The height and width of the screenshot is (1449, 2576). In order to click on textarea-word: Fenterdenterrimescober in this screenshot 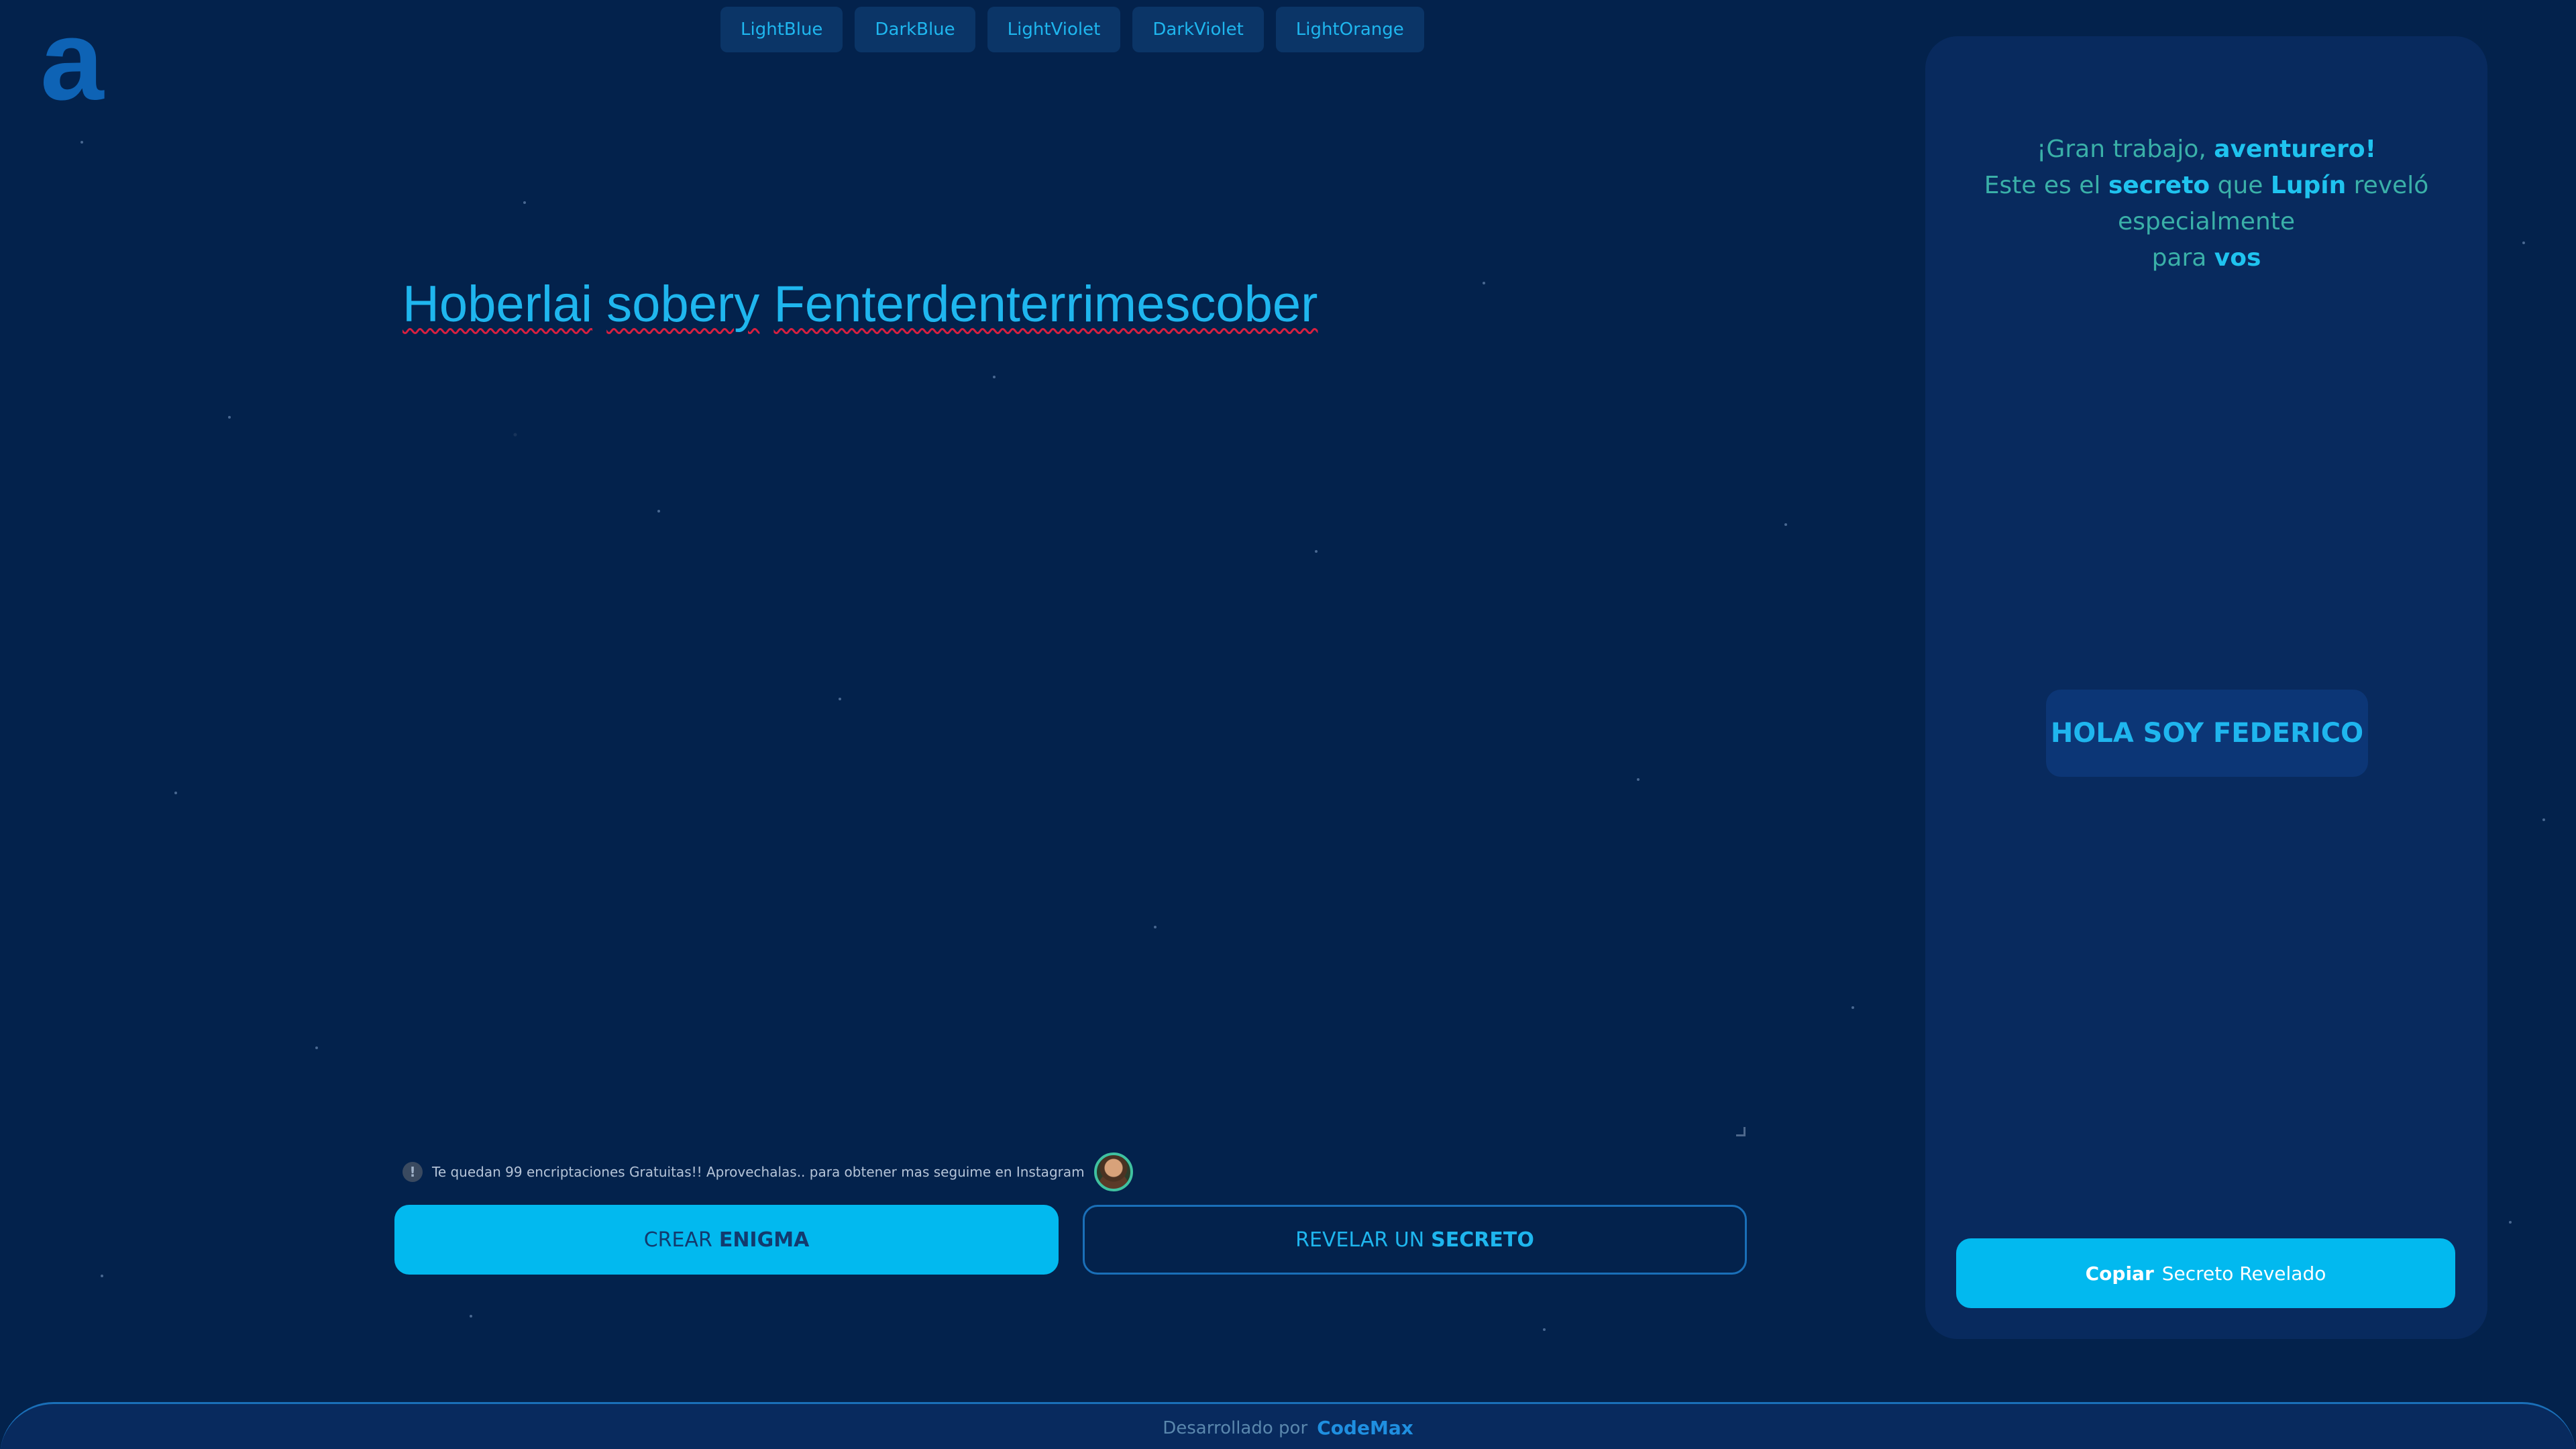, I will do `click(1045, 304)`.